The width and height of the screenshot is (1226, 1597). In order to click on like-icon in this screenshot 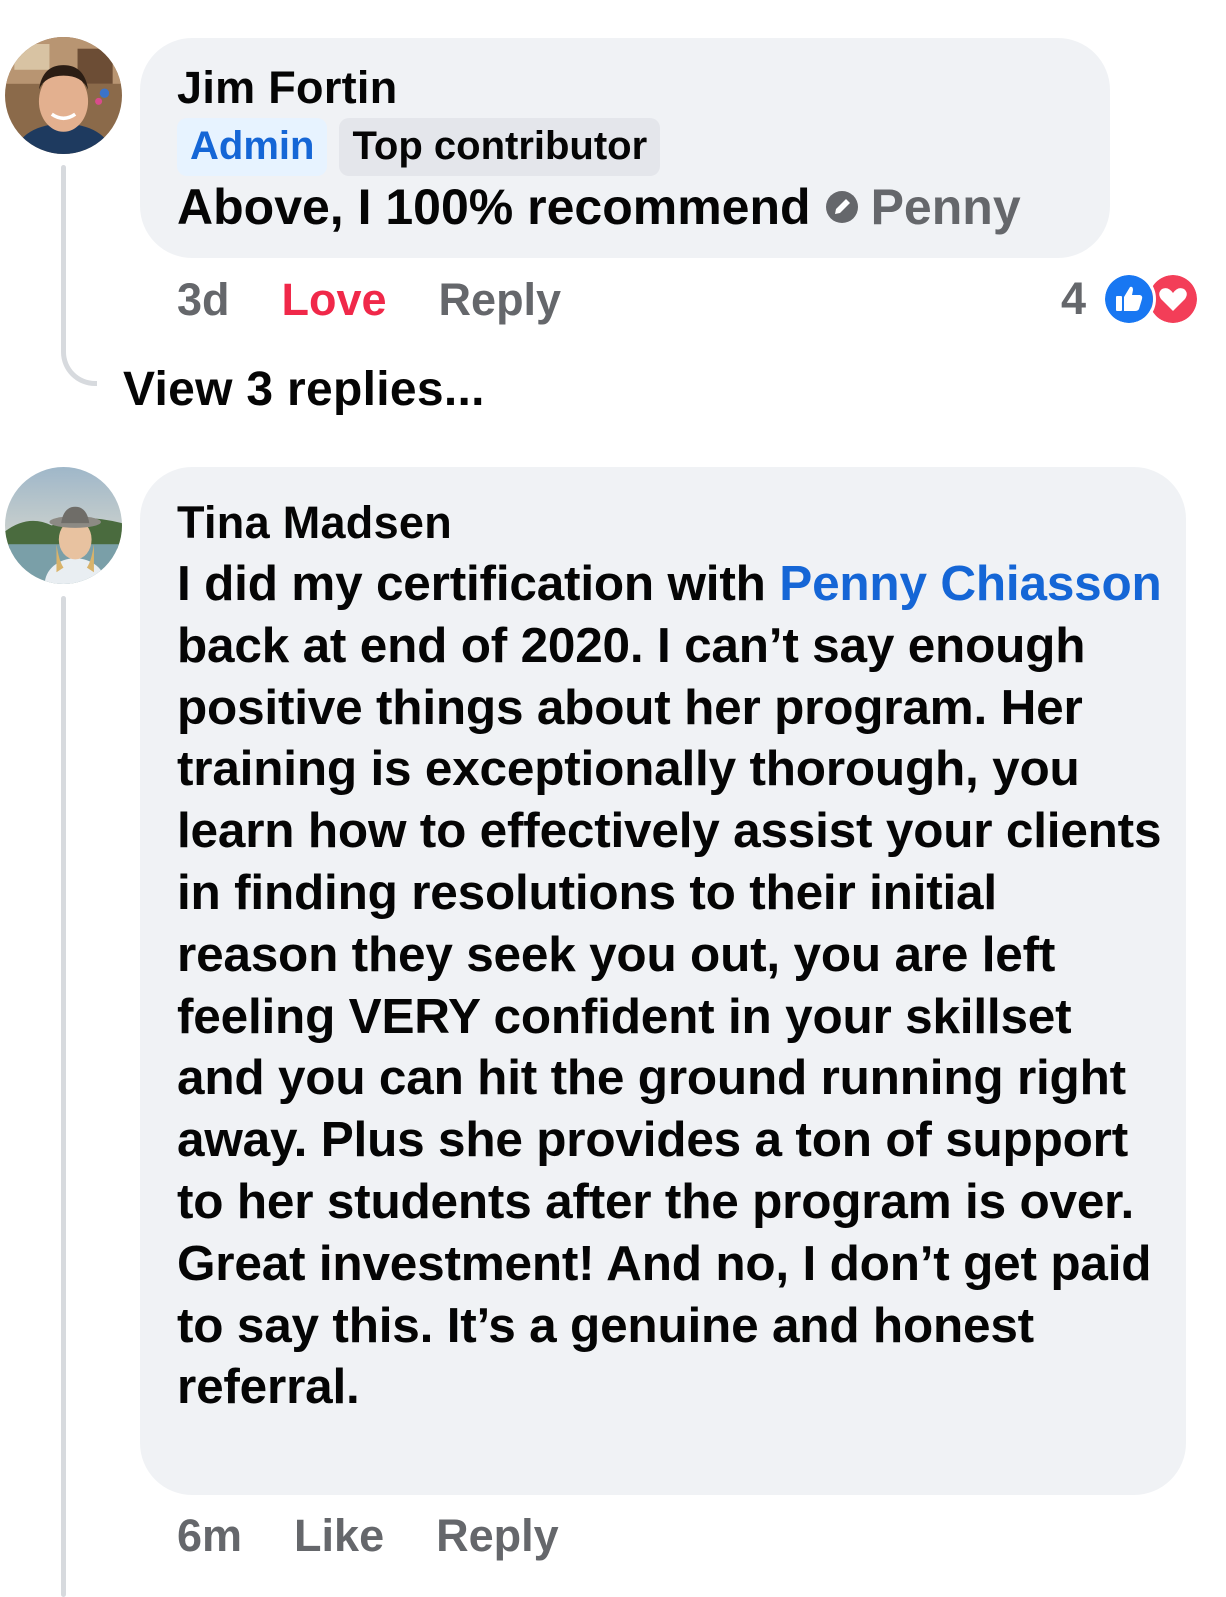, I will do `click(1129, 299)`.